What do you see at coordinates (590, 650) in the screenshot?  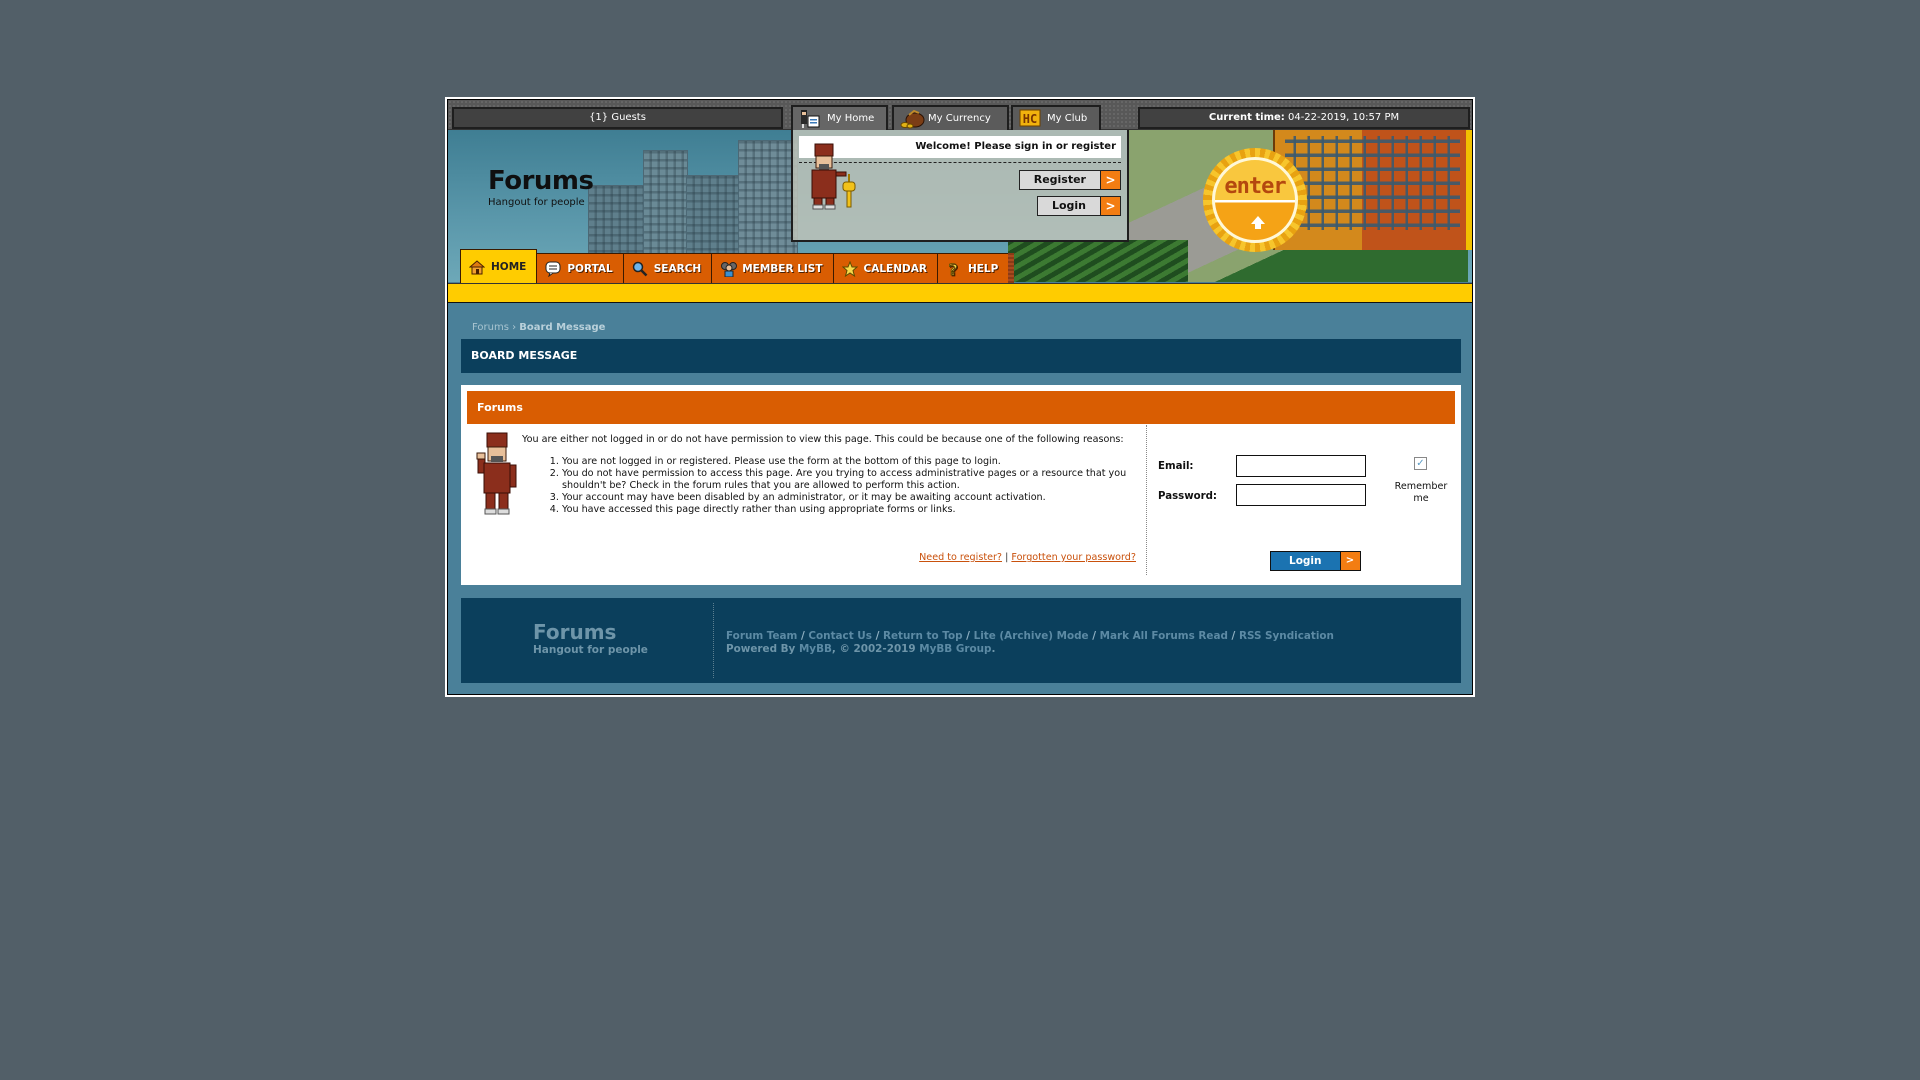 I see `footer-subtitle: Hangout for people` at bounding box center [590, 650].